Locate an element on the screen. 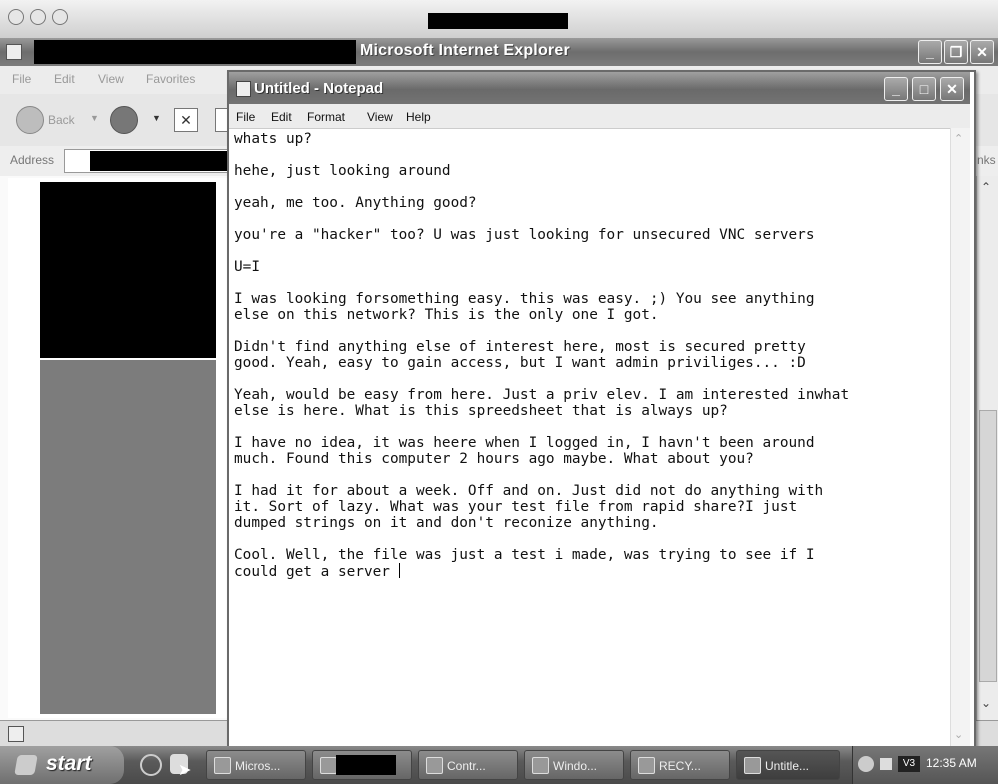 This screenshot has width=998, height=784. quicklaunch-ie-icon is located at coordinates (151, 765).